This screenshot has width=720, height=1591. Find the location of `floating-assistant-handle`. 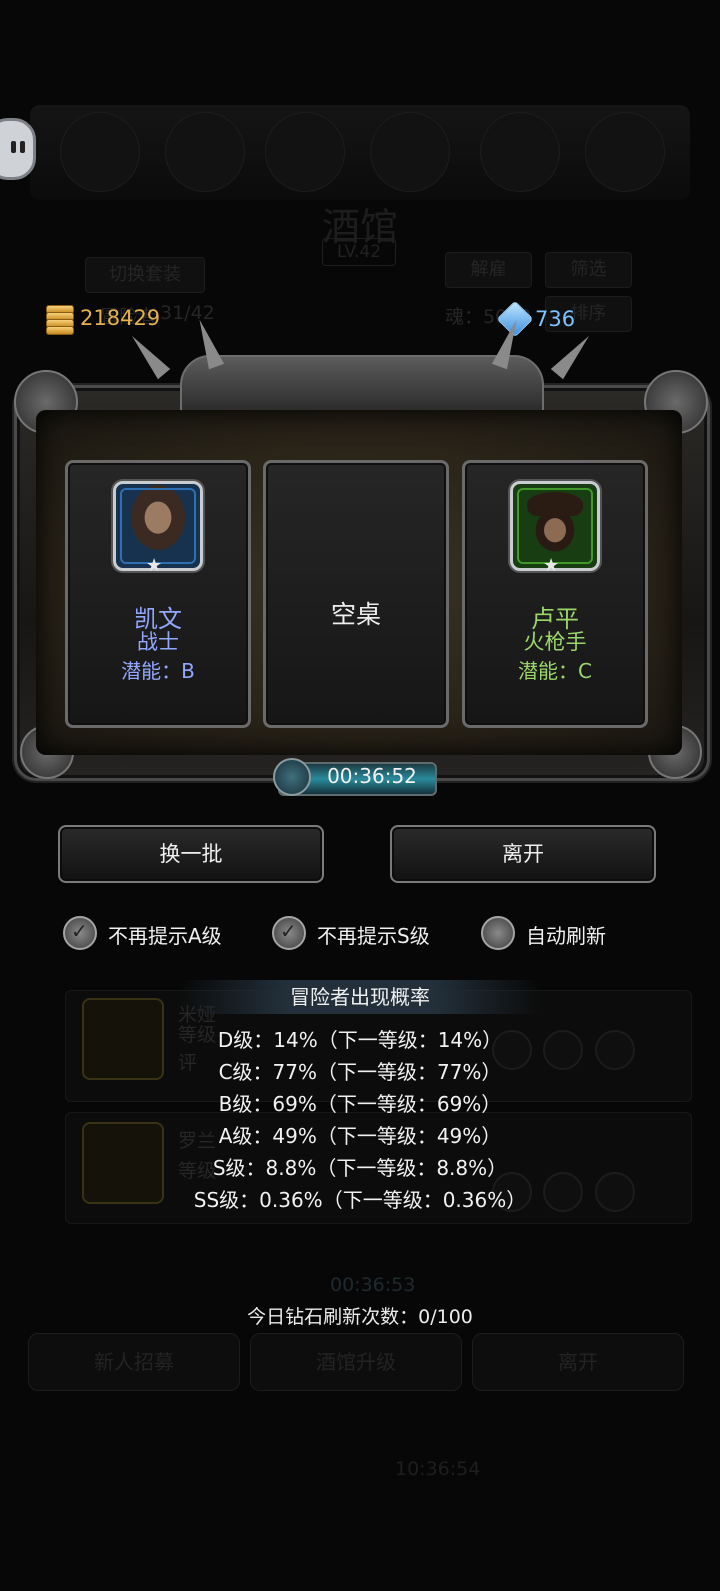

floating-assistant-handle is located at coordinates (18, 149).